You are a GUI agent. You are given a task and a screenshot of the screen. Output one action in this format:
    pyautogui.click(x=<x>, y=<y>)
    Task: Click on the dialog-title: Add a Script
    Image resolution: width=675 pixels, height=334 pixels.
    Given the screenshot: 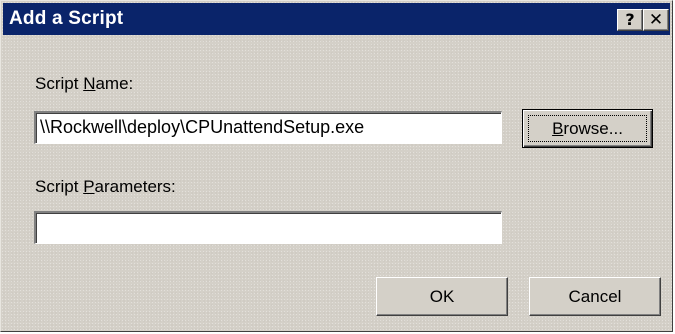 What is the action you would take?
    pyautogui.click(x=66, y=18)
    